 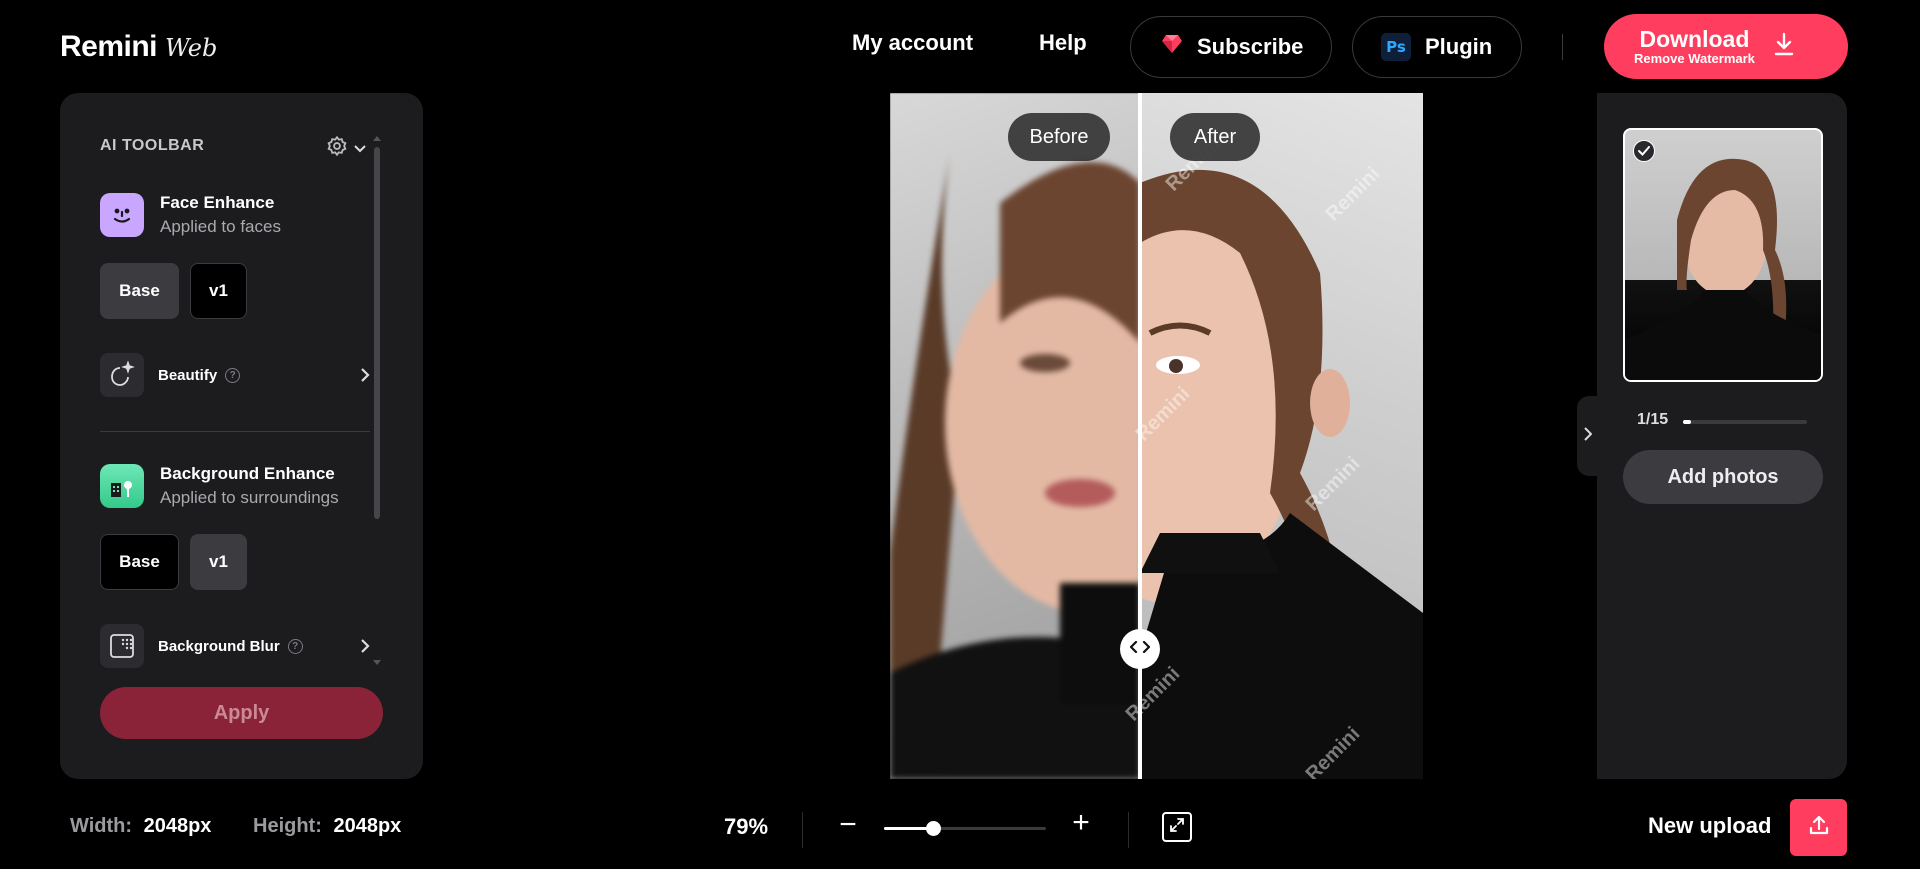 I want to click on width-label: Width:, so click(x=101, y=826).